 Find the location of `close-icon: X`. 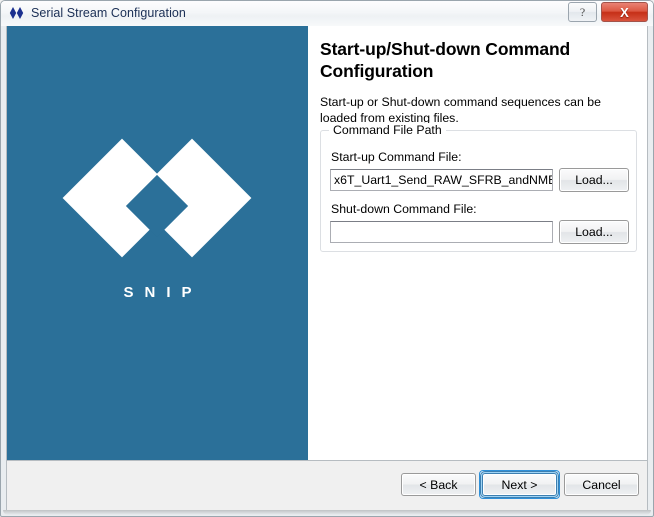

close-icon: X is located at coordinates (624, 12).